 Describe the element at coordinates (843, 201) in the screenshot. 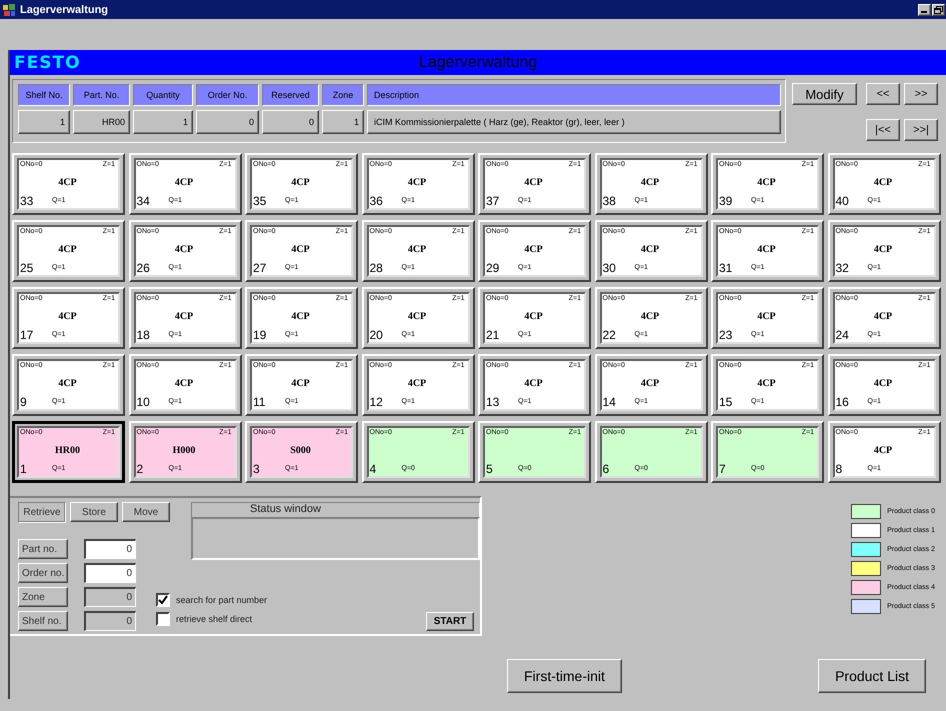

I see `shelf-number: 40` at that location.